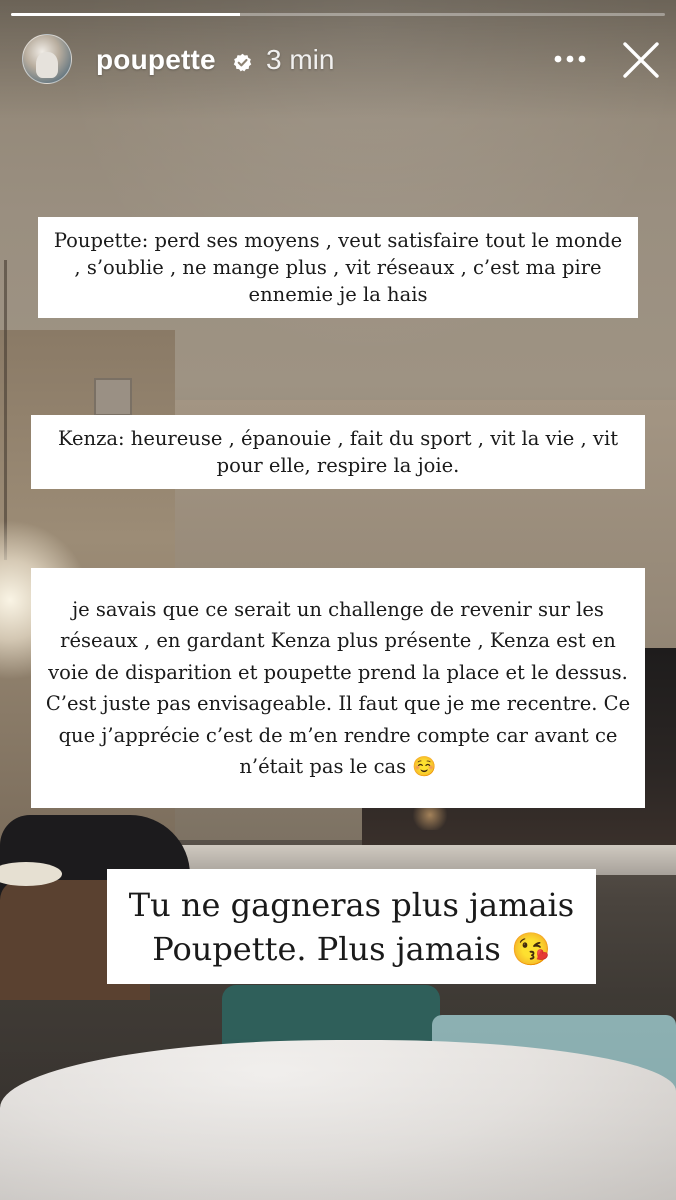 This screenshot has height=1200, width=676. What do you see at coordinates (338, 14) in the screenshot?
I see `story-progress-bar` at bounding box center [338, 14].